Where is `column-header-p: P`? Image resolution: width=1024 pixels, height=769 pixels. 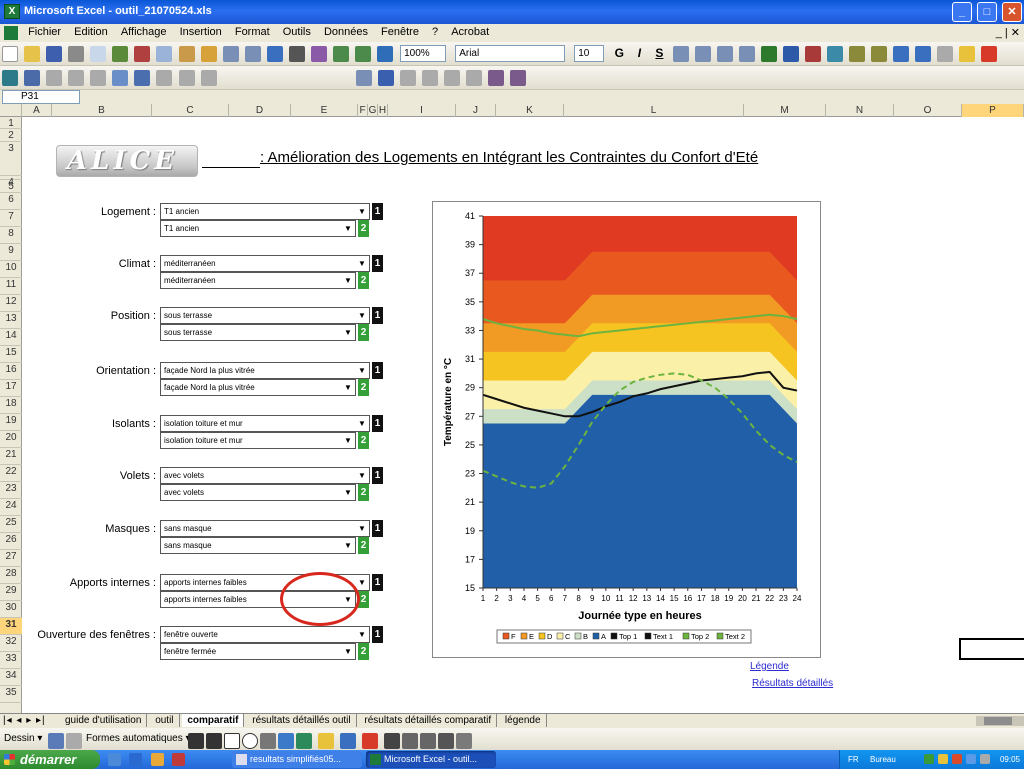
column-header-p: P is located at coordinates (993, 110).